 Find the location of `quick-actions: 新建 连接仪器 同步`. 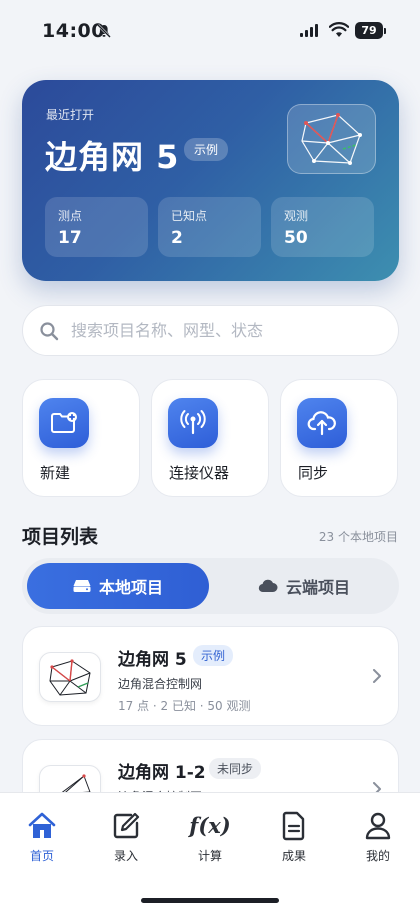

quick-actions: 新建 连接仪器 同步 is located at coordinates (210, 438).